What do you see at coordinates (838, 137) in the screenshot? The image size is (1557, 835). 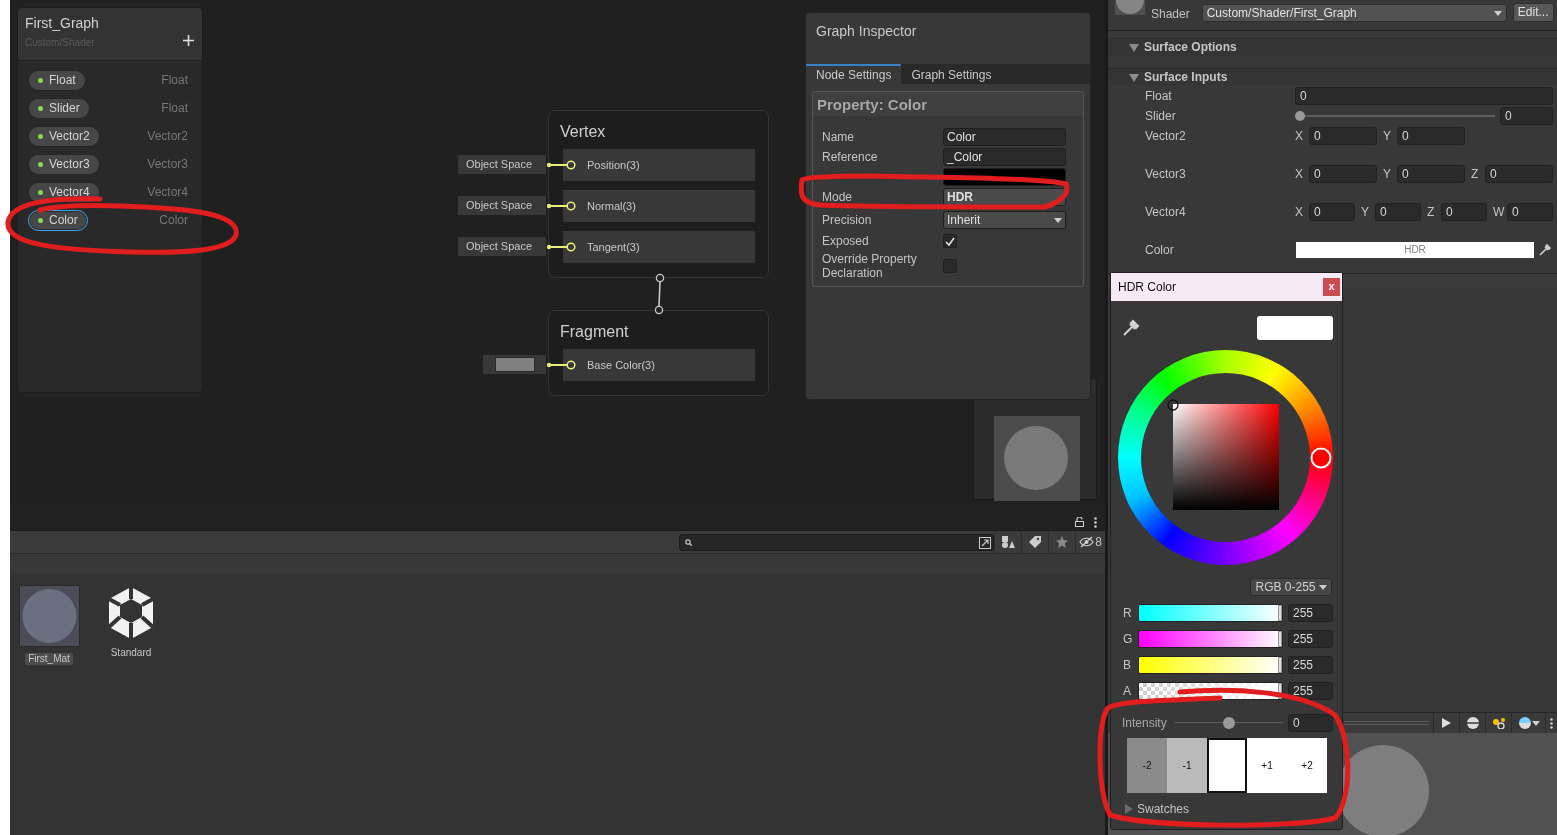 I see `field-label: Name` at bounding box center [838, 137].